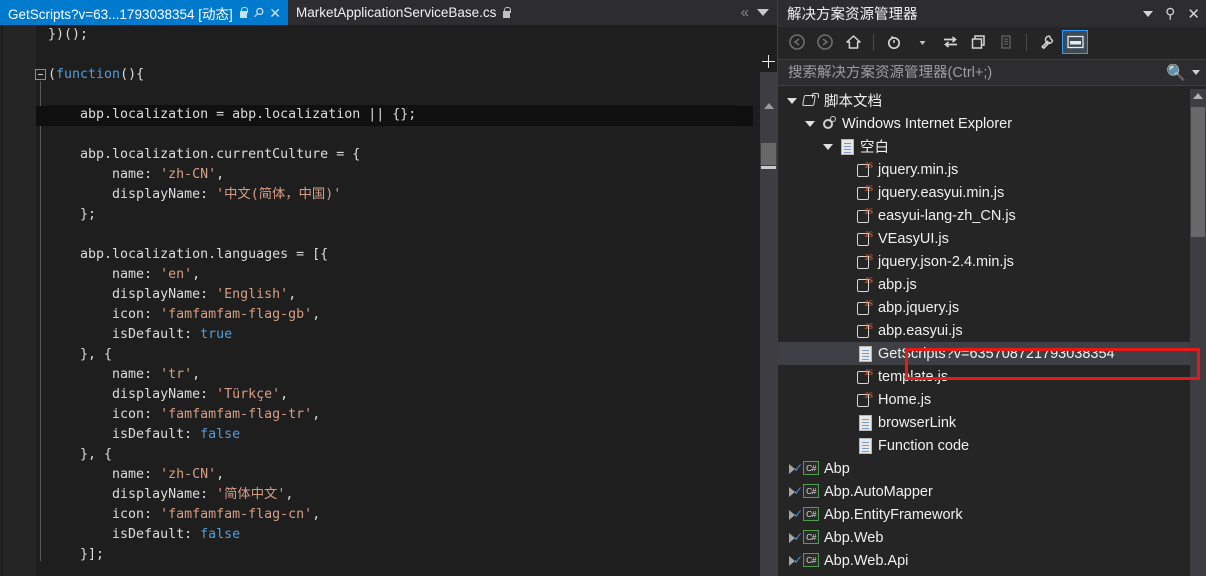  Describe the element at coordinates (853, 102) in the screenshot. I see `tree-item-label: 脚本文档` at that location.